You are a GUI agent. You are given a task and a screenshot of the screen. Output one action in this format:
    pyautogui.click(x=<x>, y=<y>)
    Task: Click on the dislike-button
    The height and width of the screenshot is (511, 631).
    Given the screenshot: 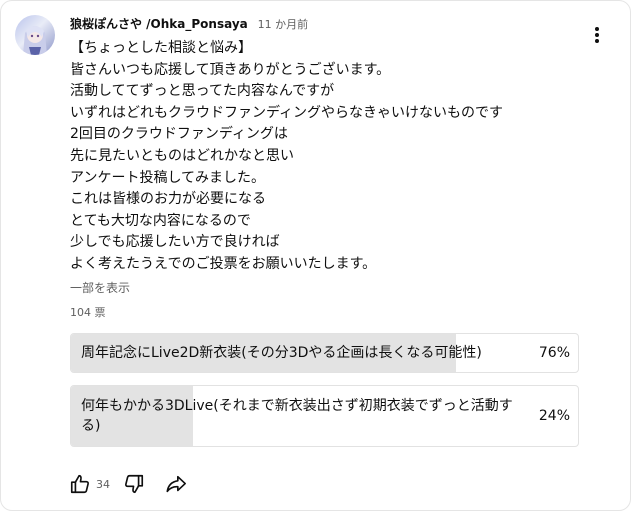 What is the action you would take?
    pyautogui.click(x=134, y=484)
    